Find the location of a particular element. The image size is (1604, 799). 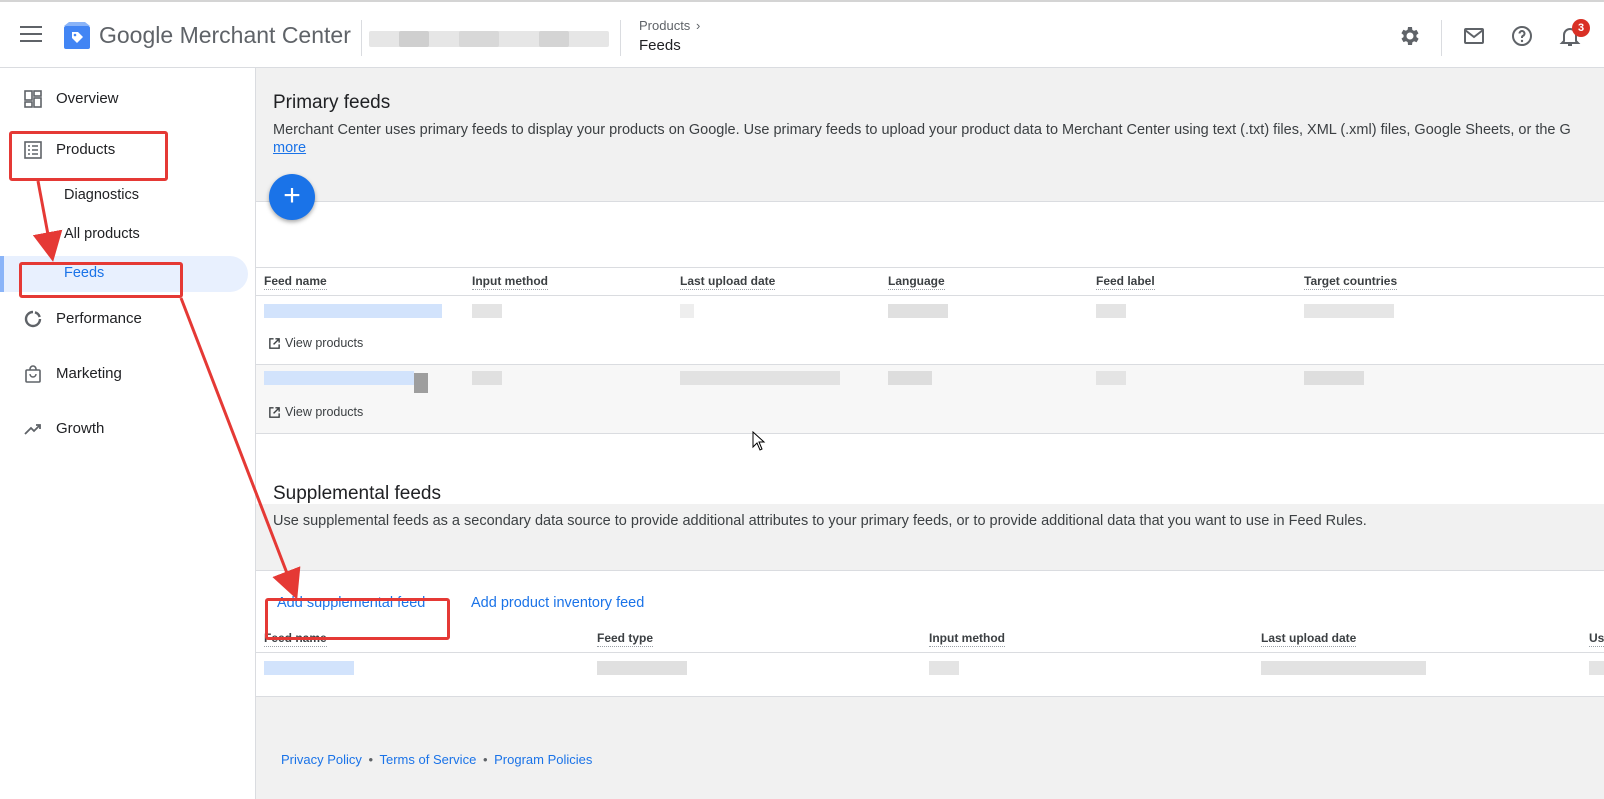

primary-feeds-title: Primary feeds is located at coordinates (332, 102).